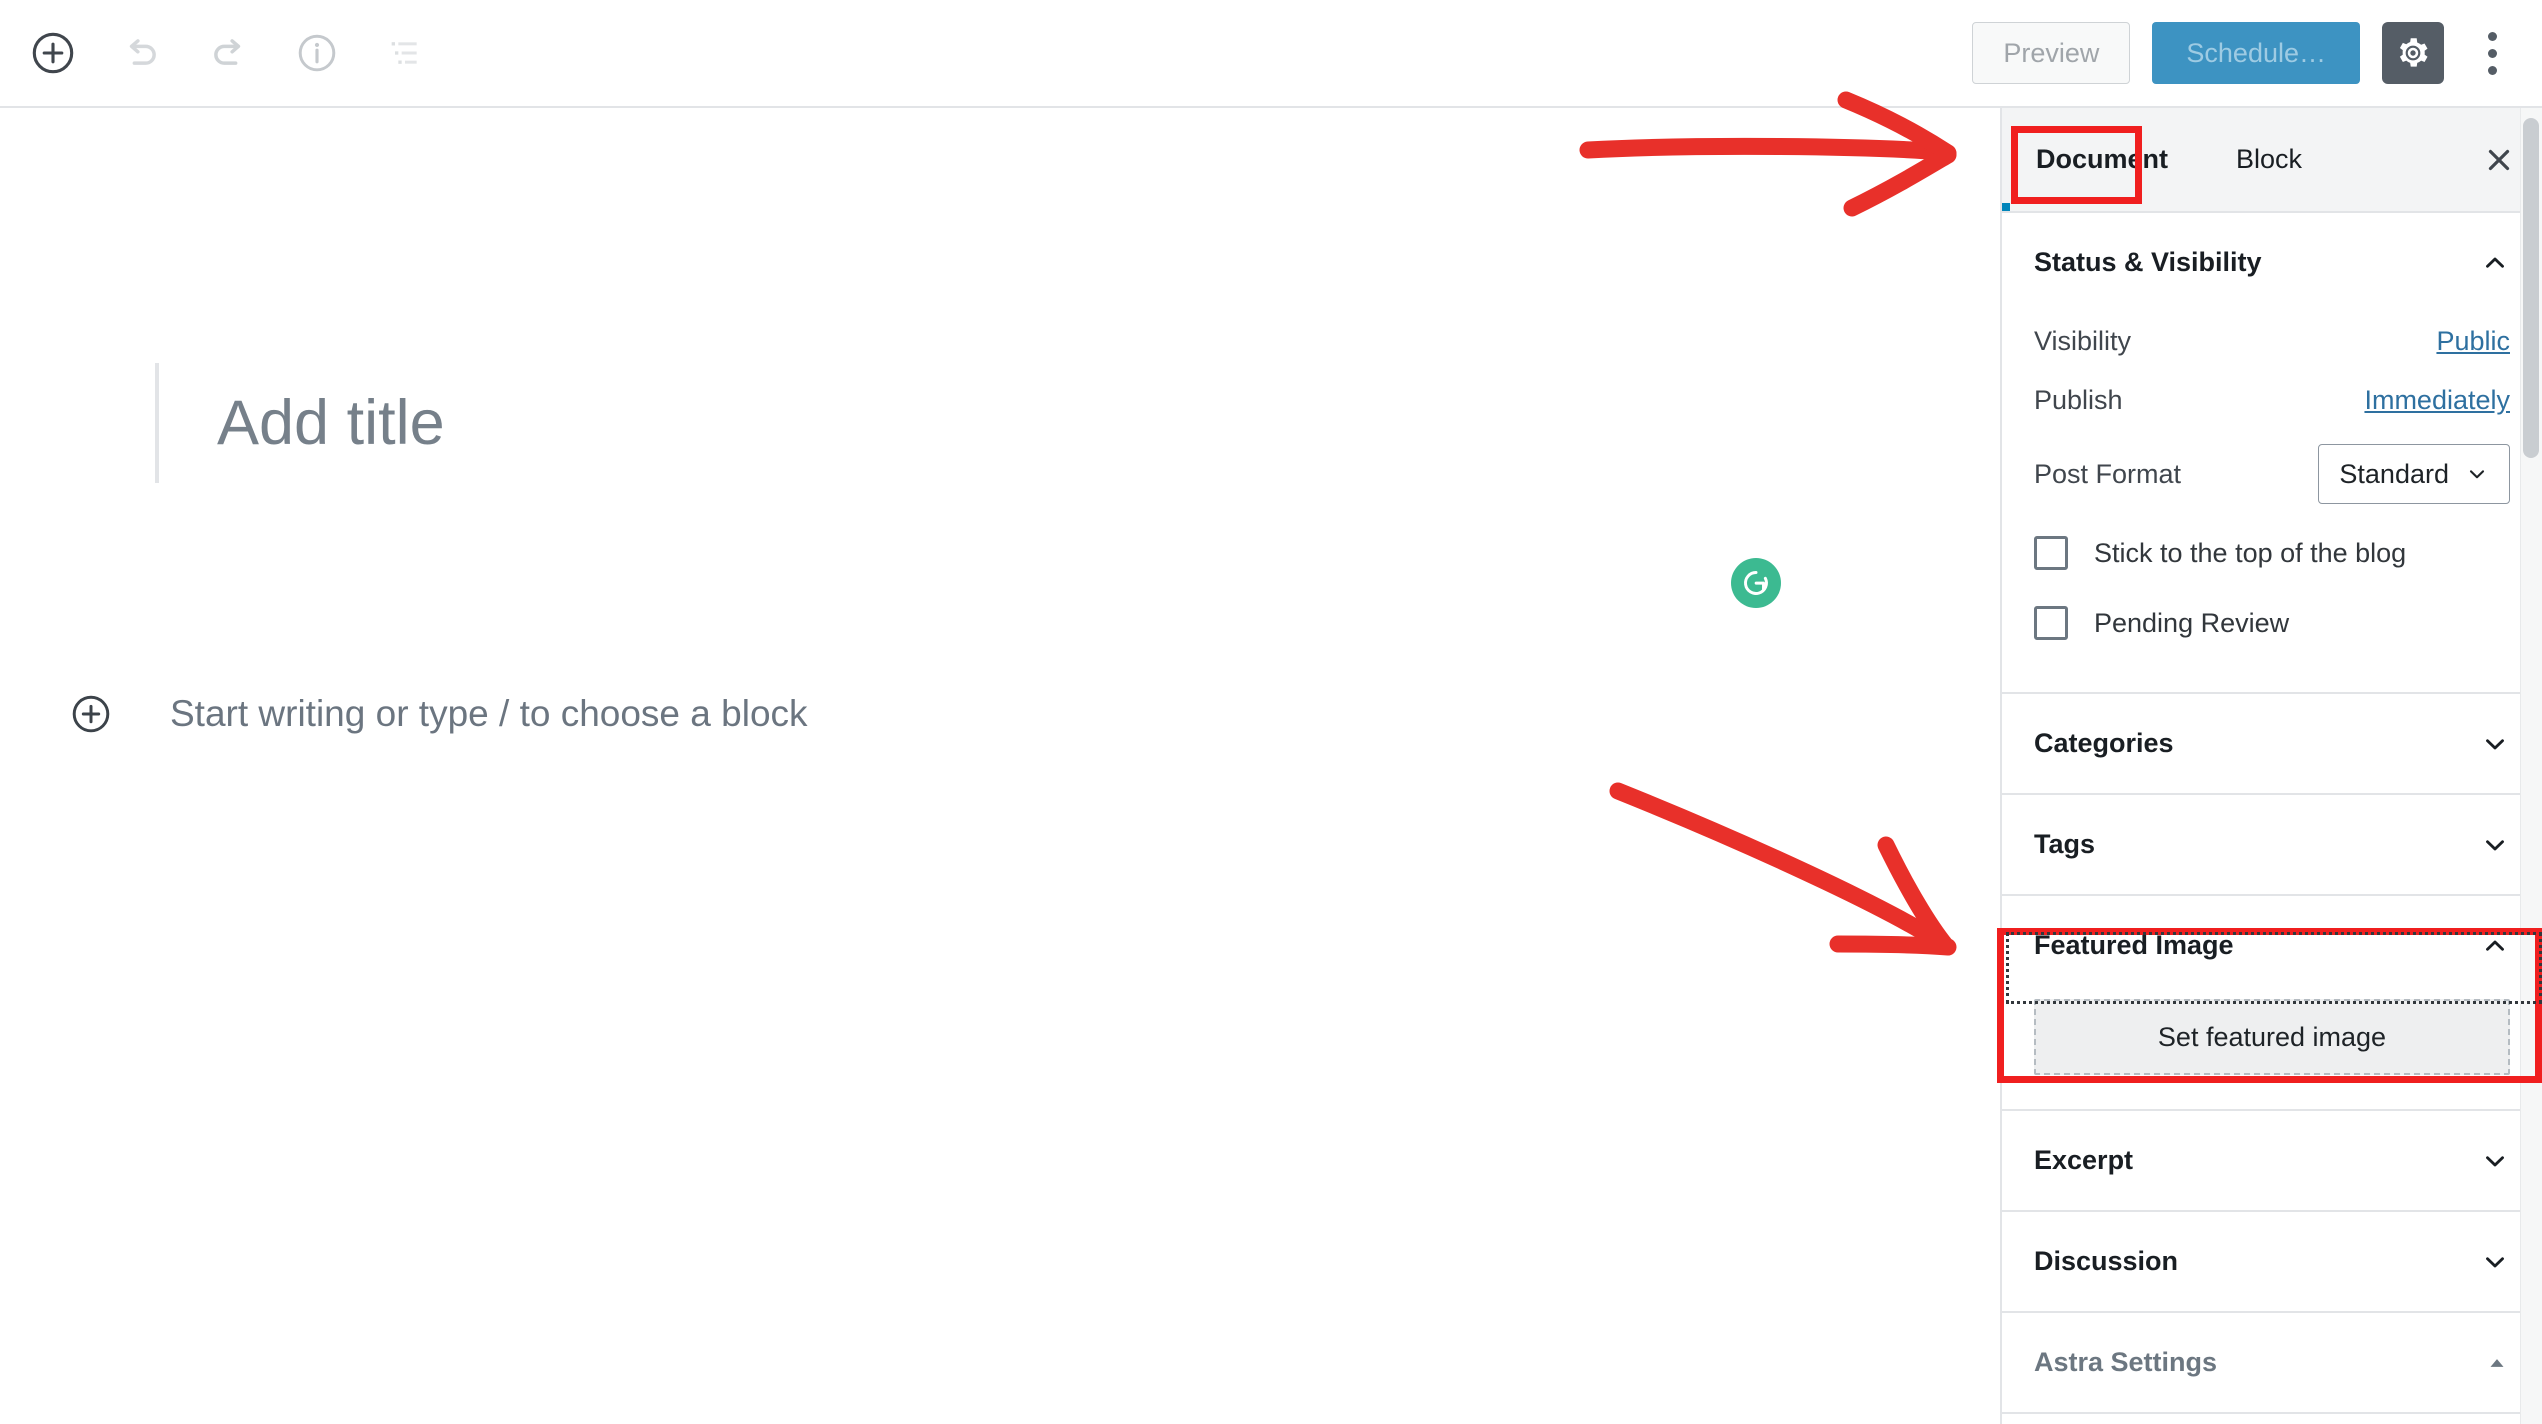 Image resolution: width=2542 pixels, height=1424 pixels. Describe the element at coordinates (2394, 473) in the screenshot. I see `post-format-value: Standard` at that location.